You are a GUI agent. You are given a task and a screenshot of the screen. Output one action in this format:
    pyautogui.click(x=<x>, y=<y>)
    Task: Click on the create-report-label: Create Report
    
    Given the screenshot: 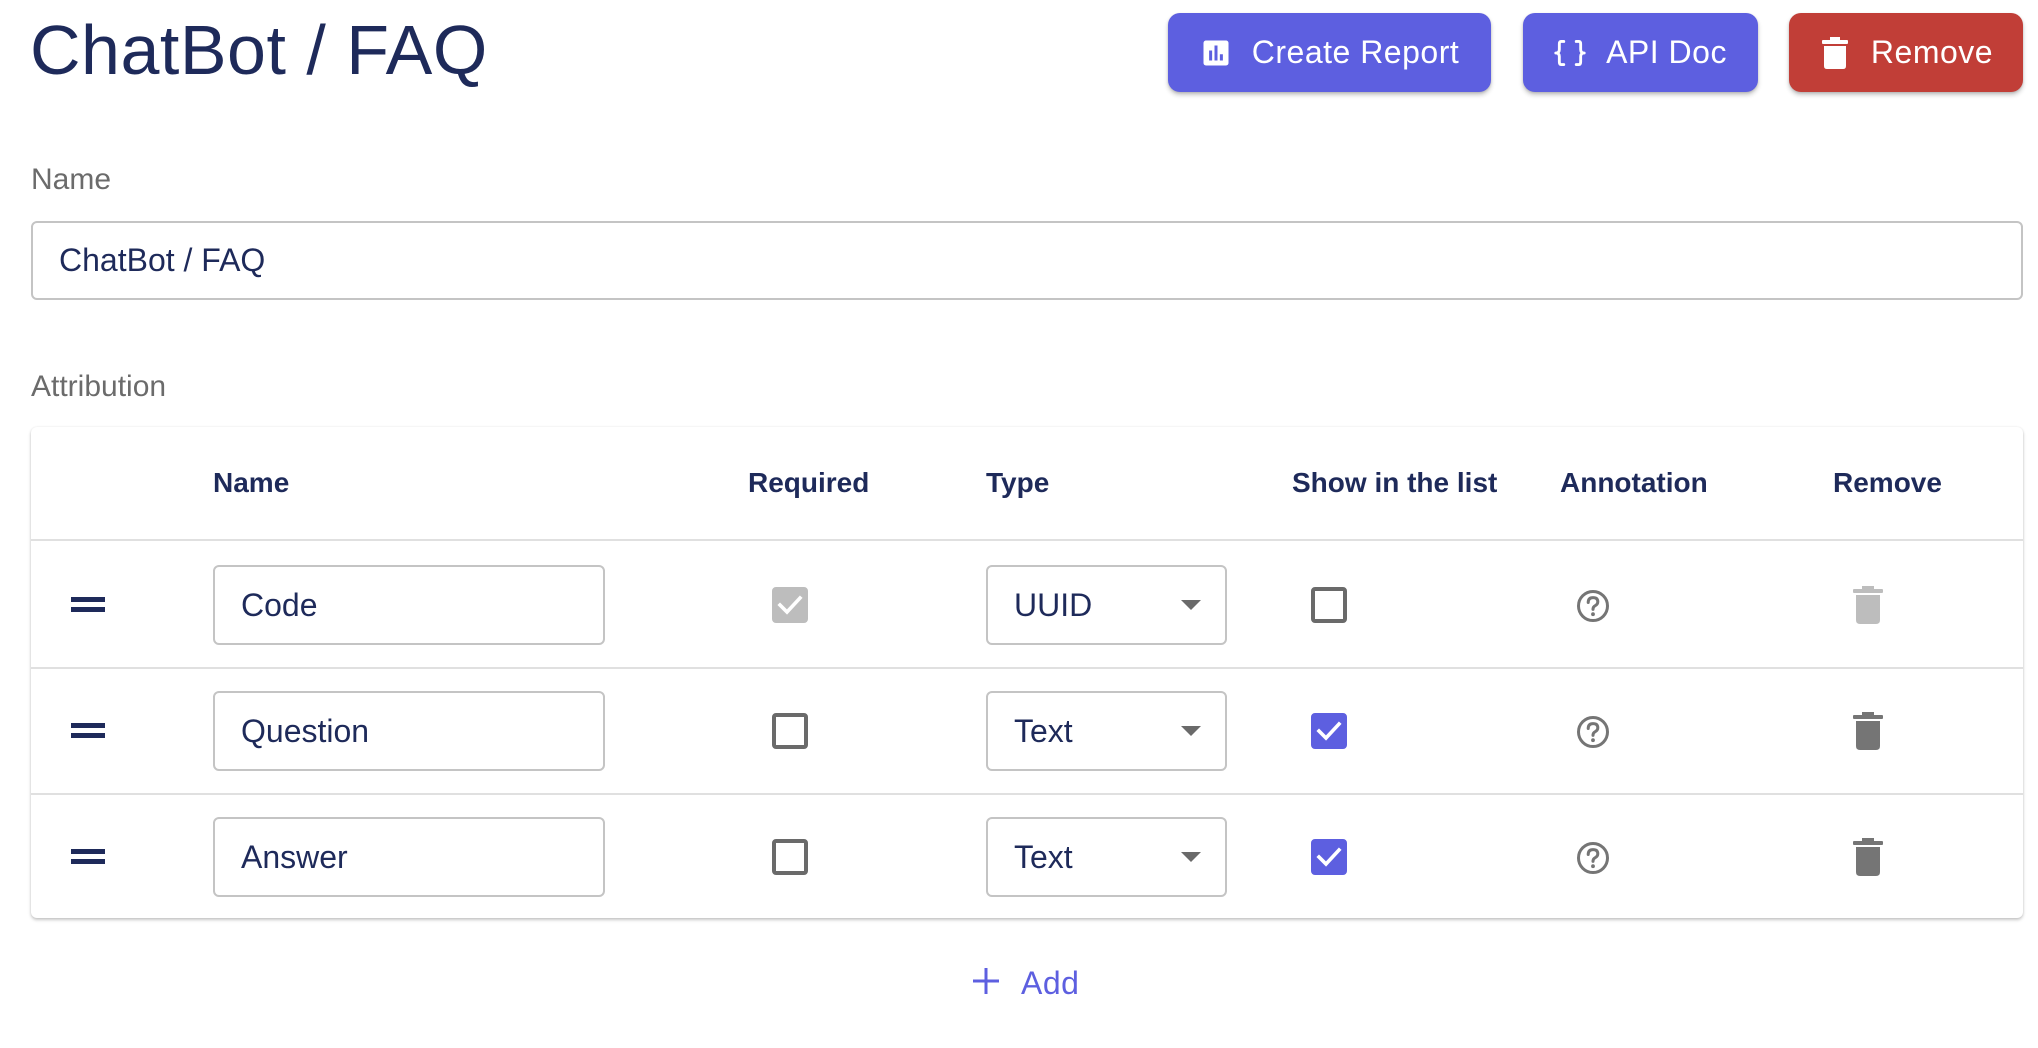 What is the action you would take?
    pyautogui.click(x=1355, y=52)
    